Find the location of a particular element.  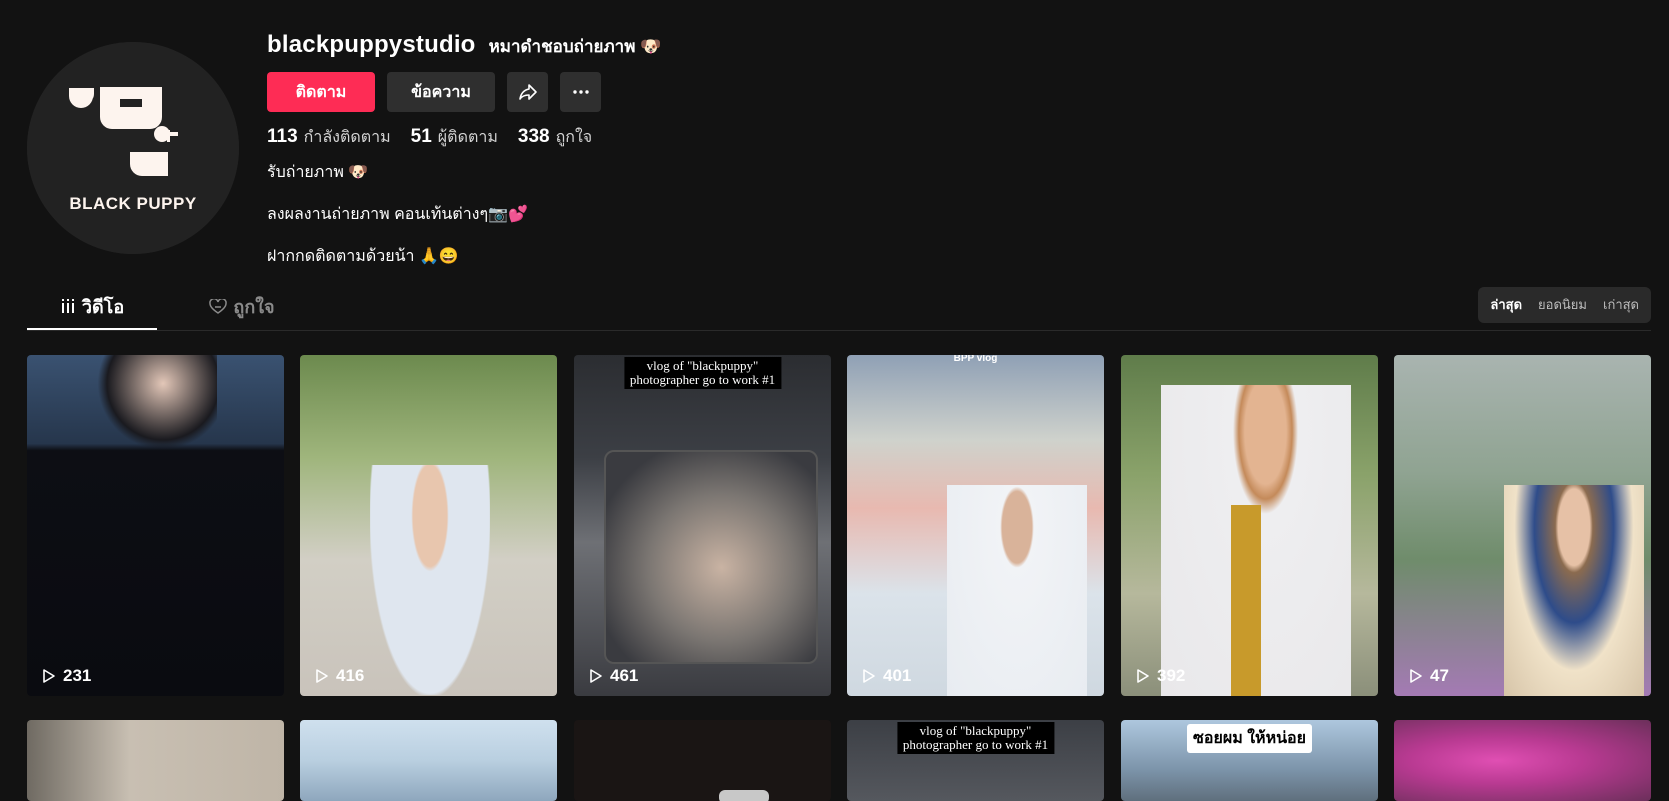

likes-label: ถูกใจ is located at coordinates (574, 137).